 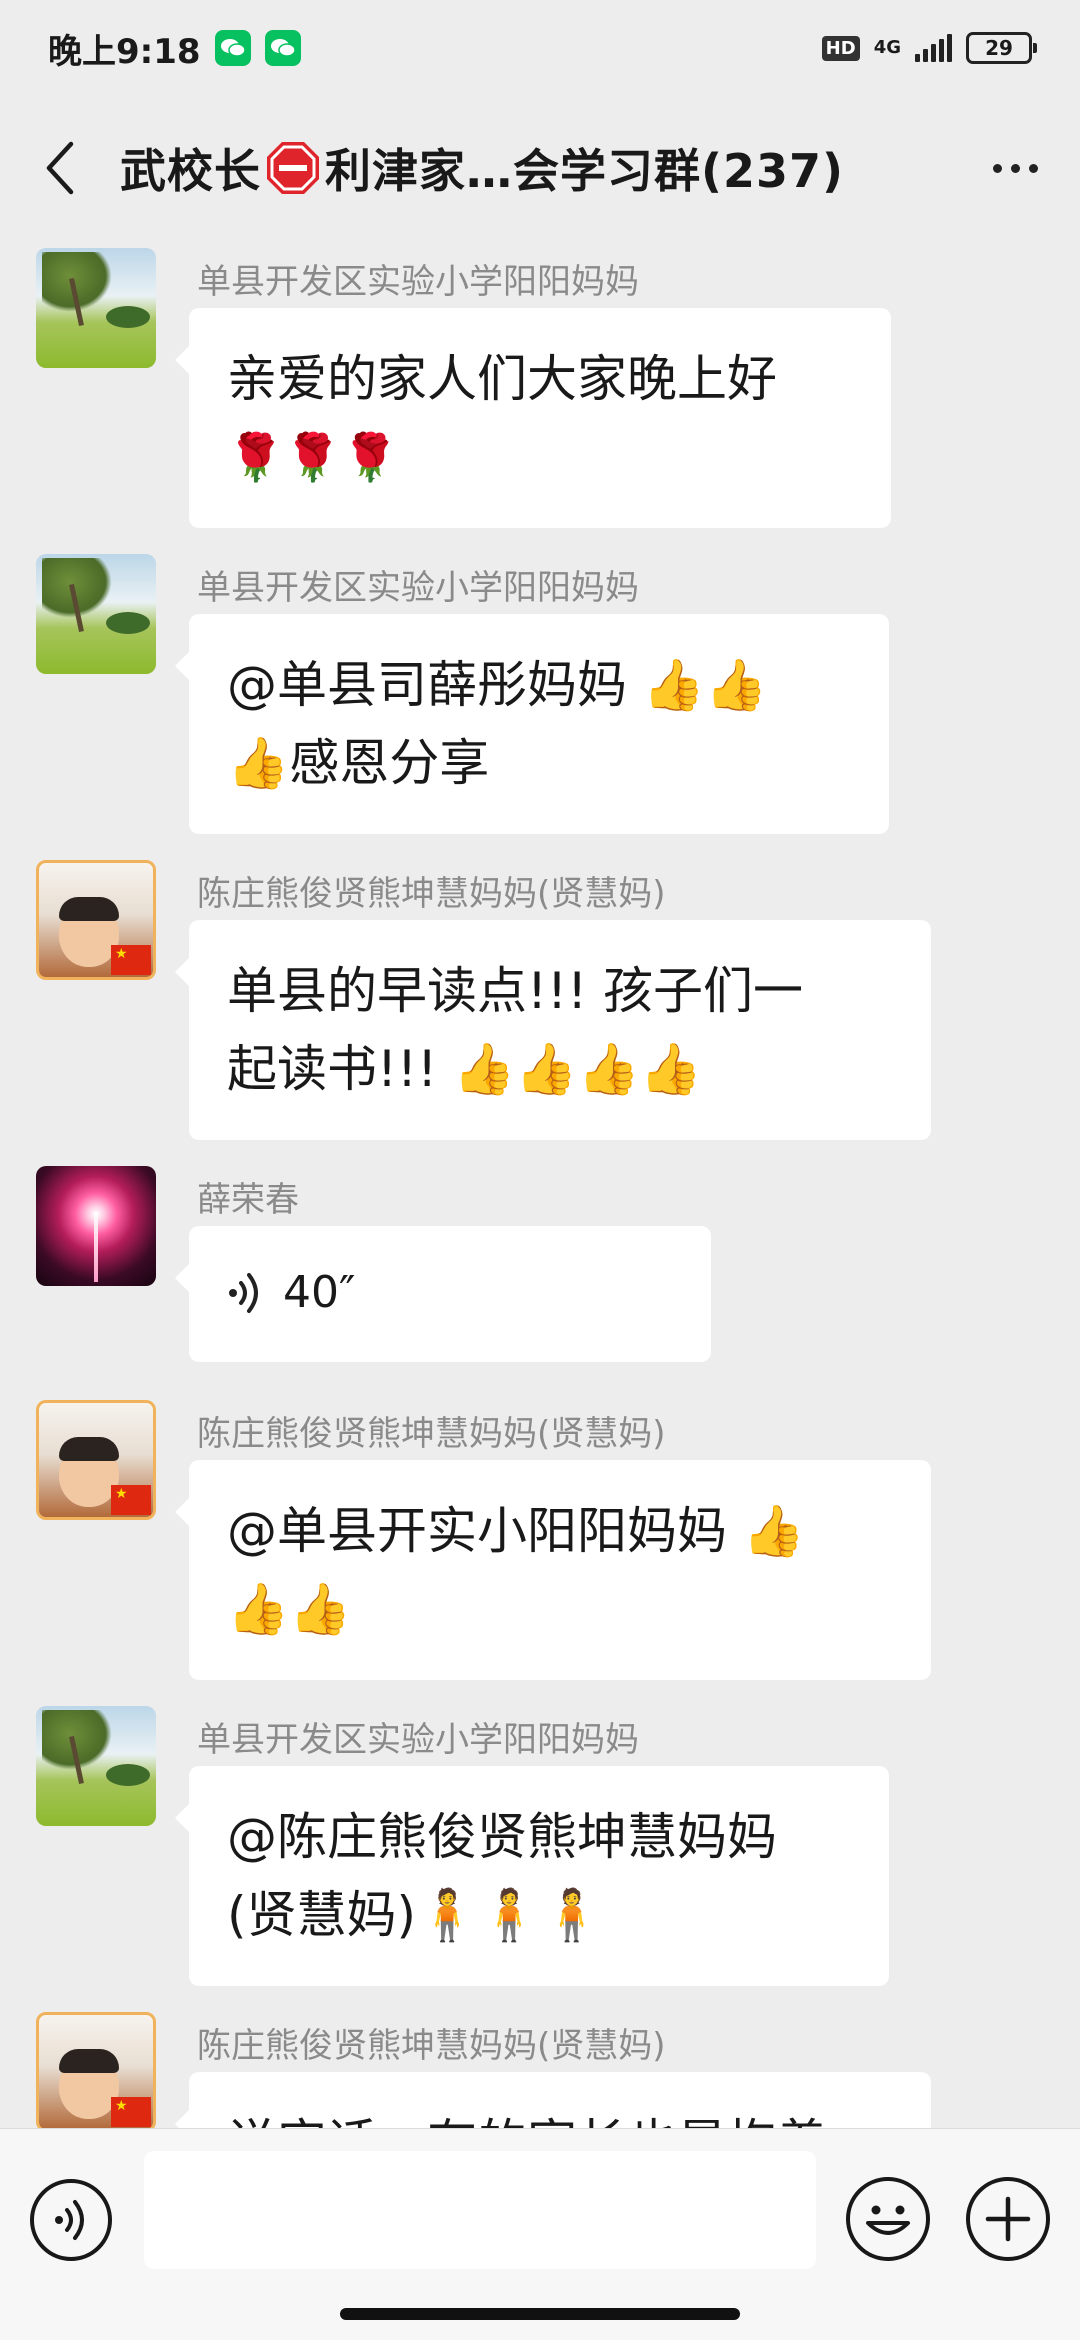 What do you see at coordinates (540, 2314) in the screenshot?
I see `home-indicator` at bounding box center [540, 2314].